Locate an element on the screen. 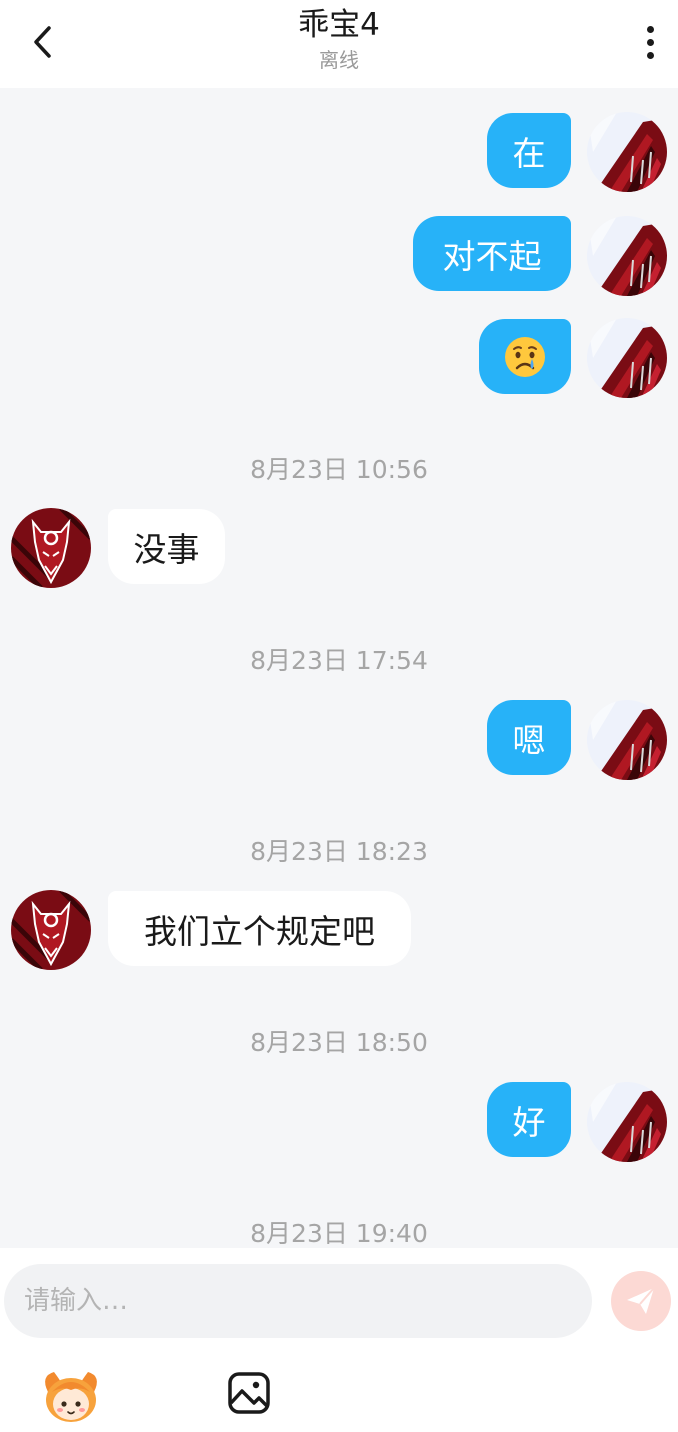 The width and height of the screenshot is (678, 1432). message-bubble: 嗯 is located at coordinates (529, 737).